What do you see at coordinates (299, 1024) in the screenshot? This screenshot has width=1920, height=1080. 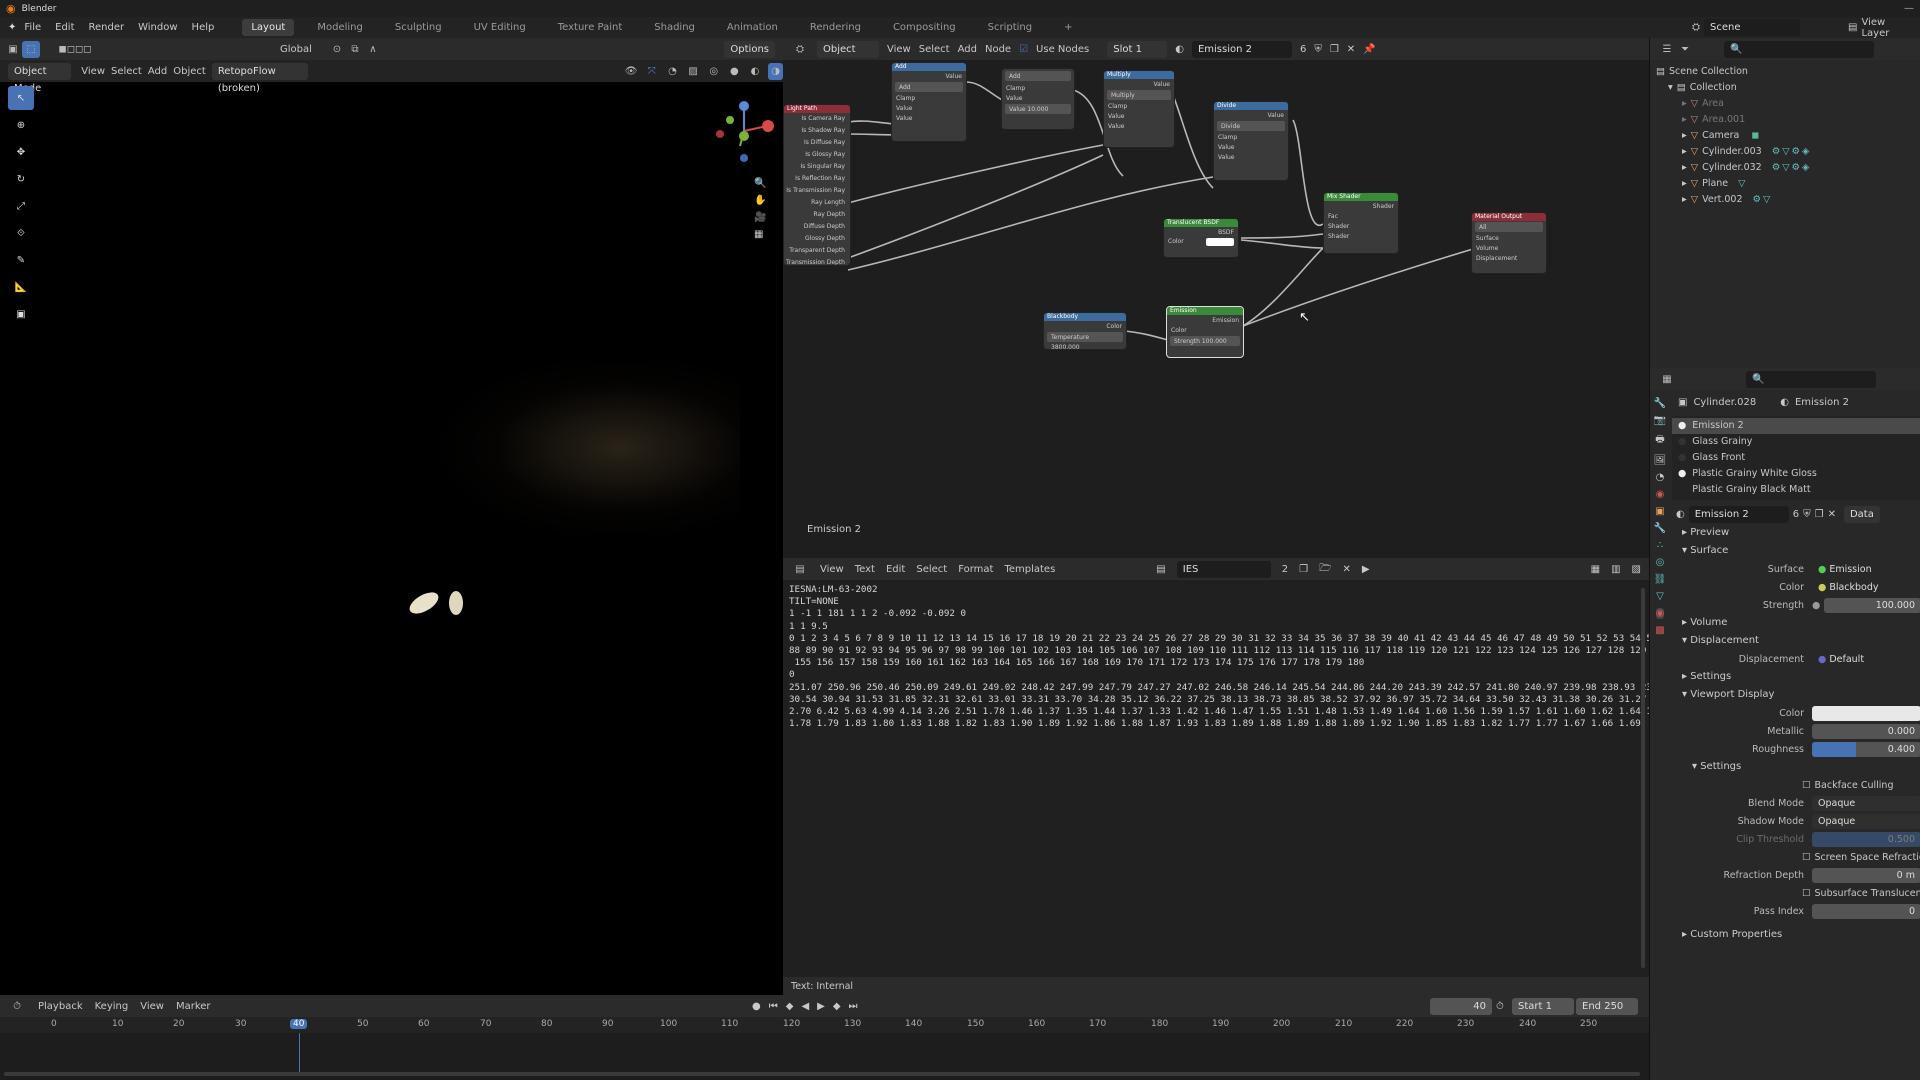 I see `playhead-frame: 40` at bounding box center [299, 1024].